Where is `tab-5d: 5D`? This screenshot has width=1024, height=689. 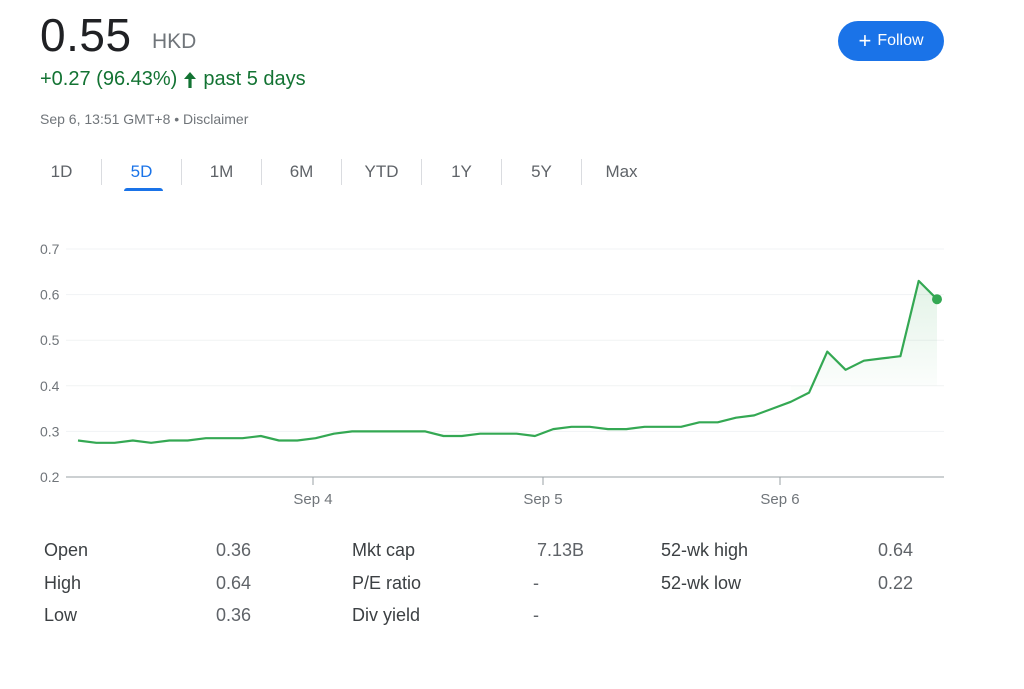
tab-5d: 5D is located at coordinates (141, 172).